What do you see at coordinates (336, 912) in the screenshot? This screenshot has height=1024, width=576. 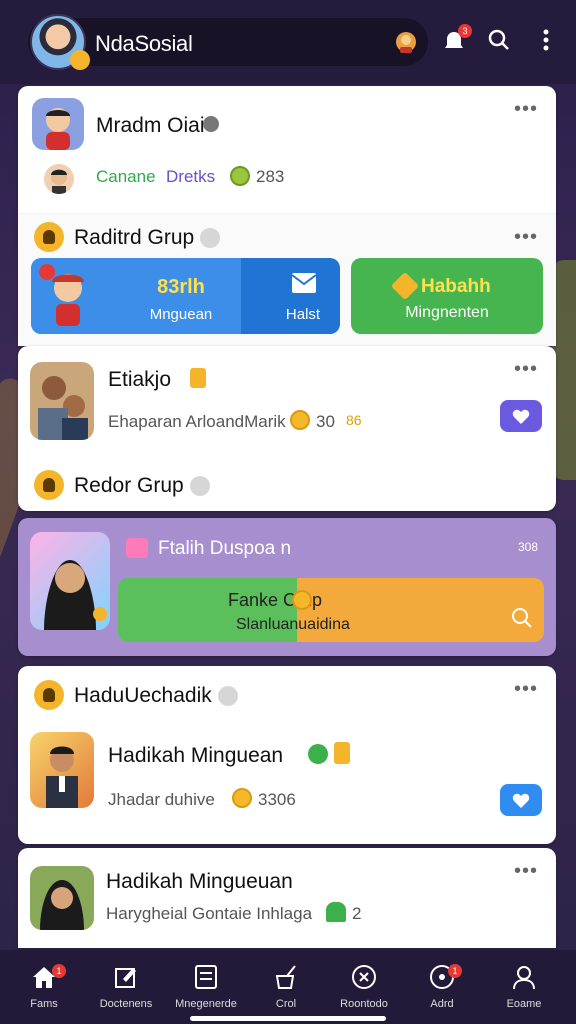 I see `group-like-icon` at bounding box center [336, 912].